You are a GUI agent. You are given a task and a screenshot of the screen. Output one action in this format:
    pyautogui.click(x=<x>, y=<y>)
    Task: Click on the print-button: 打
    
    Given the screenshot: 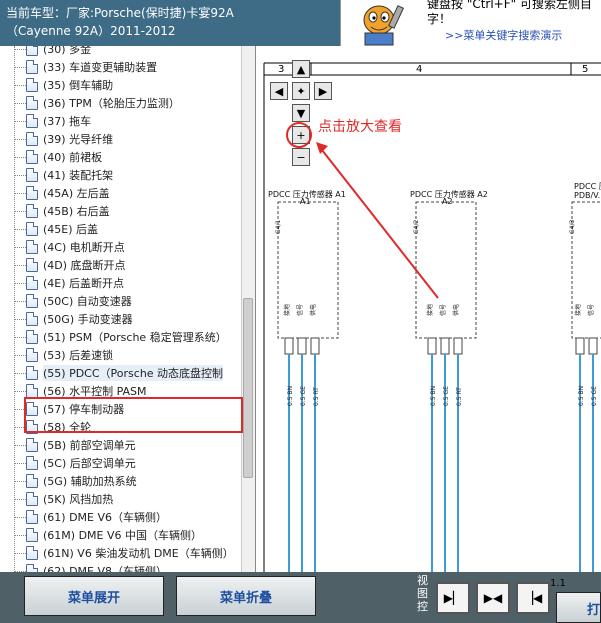 What is the action you would take?
    pyautogui.click(x=578, y=607)
    